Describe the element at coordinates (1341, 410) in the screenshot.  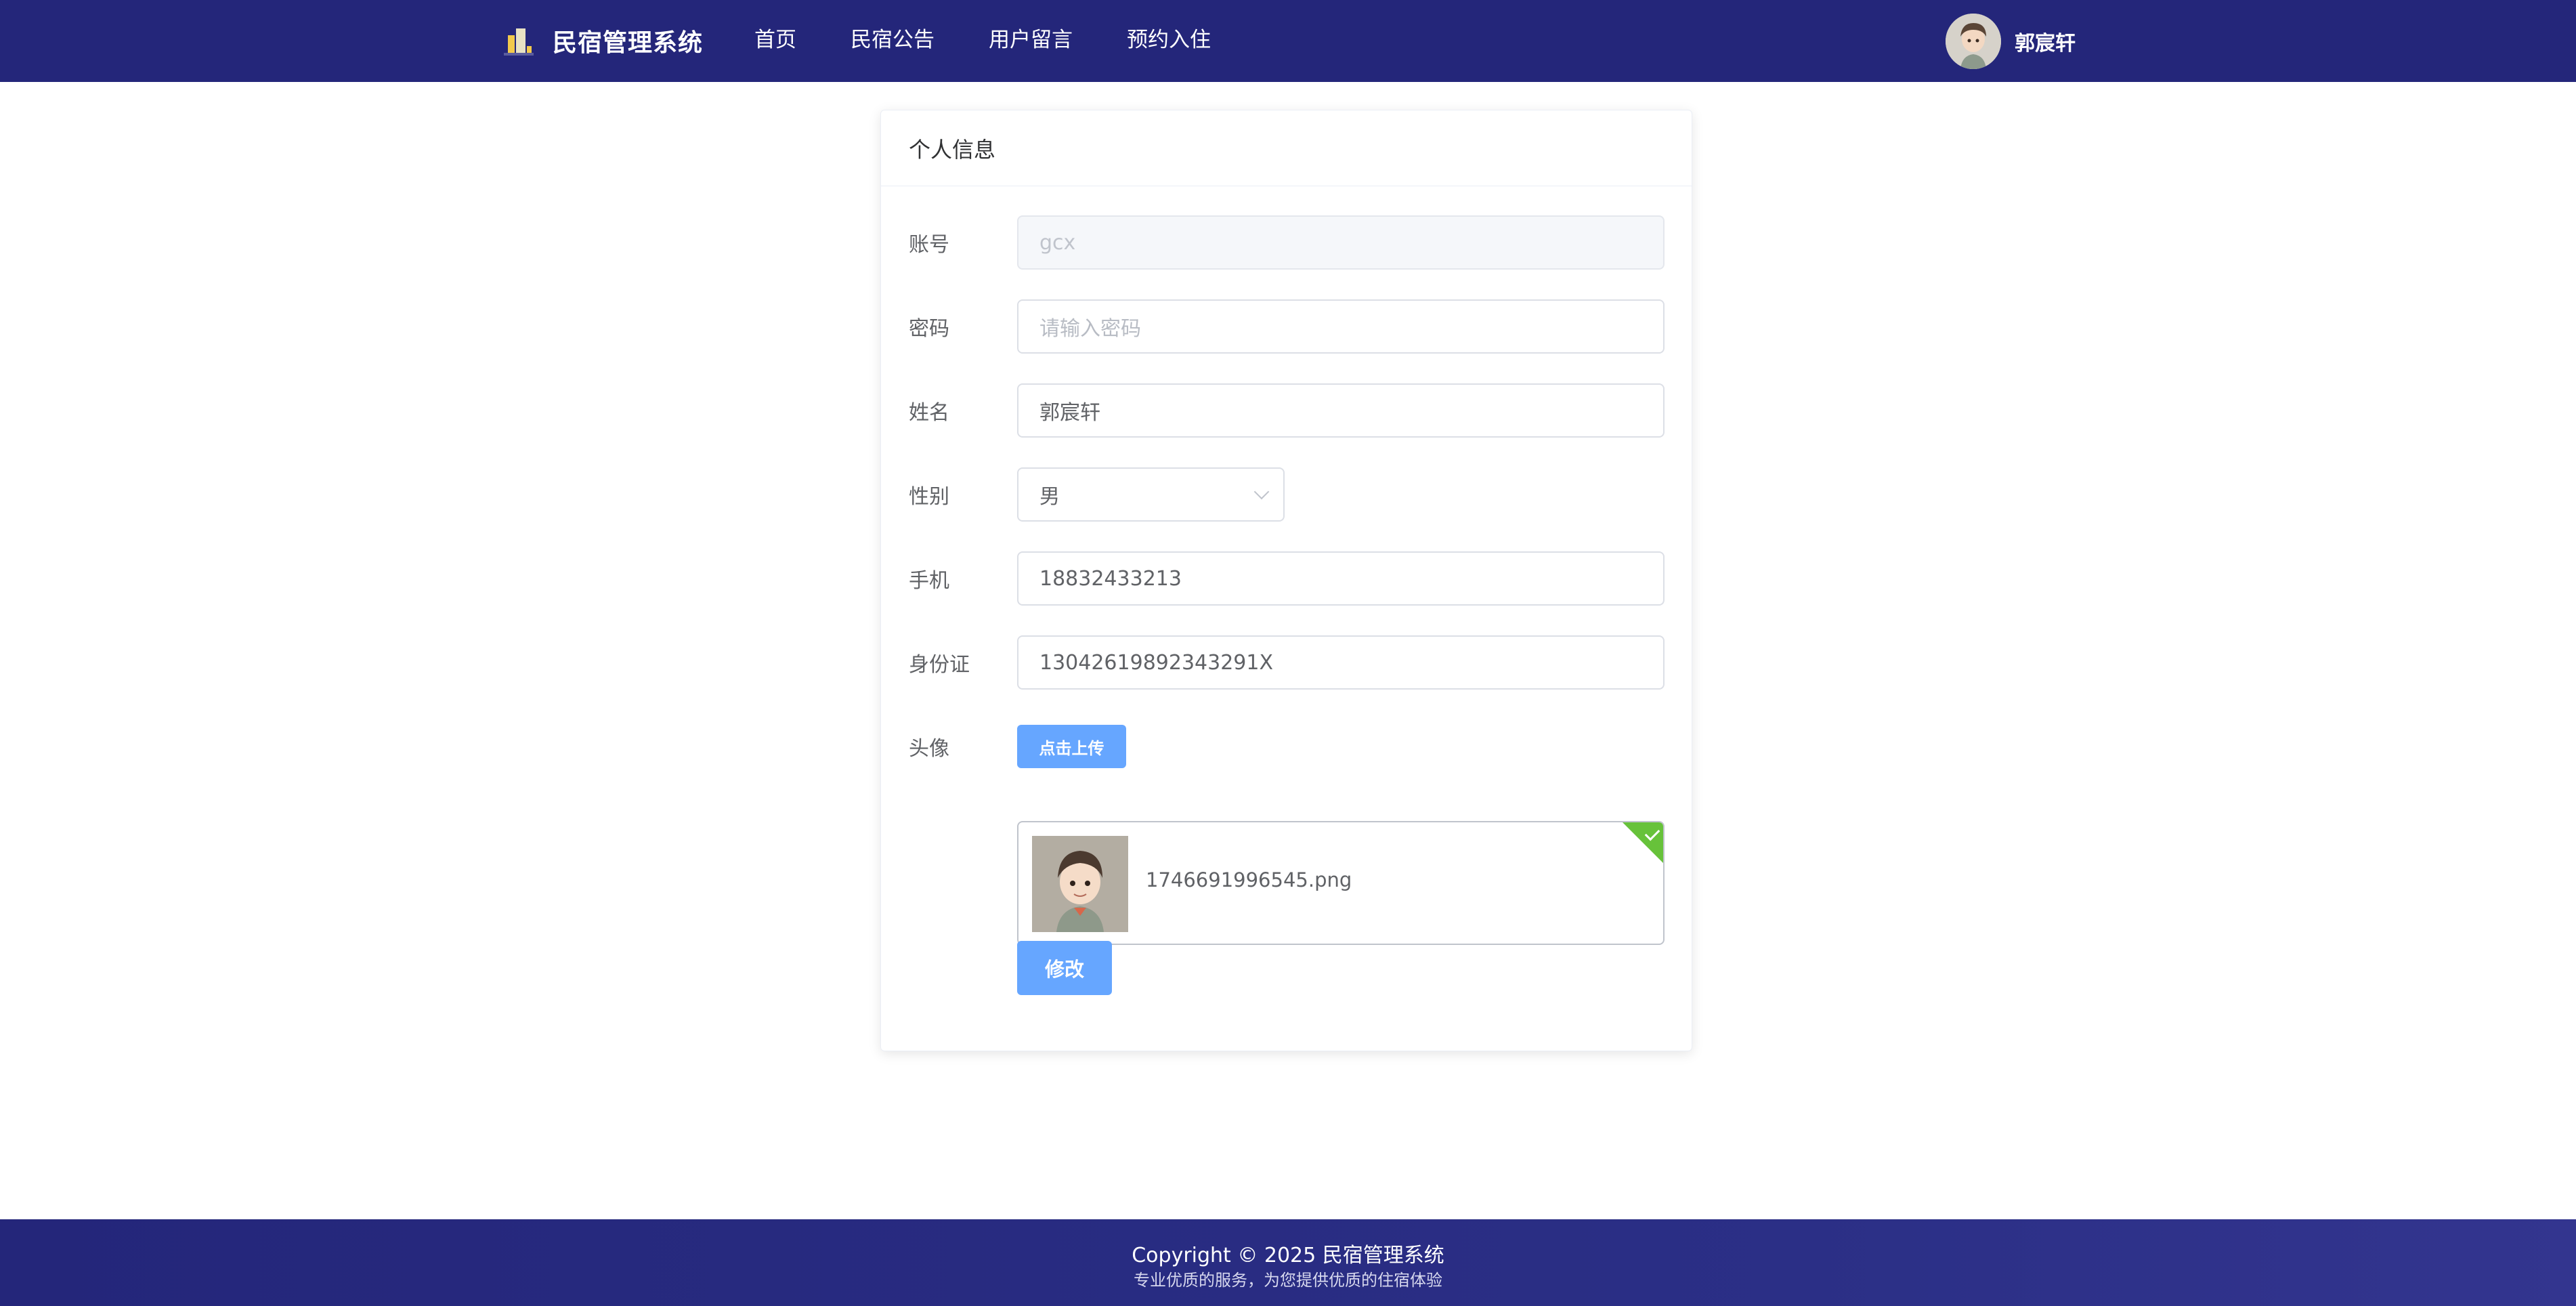
I see `name-input: 郭宸轩` at that location.